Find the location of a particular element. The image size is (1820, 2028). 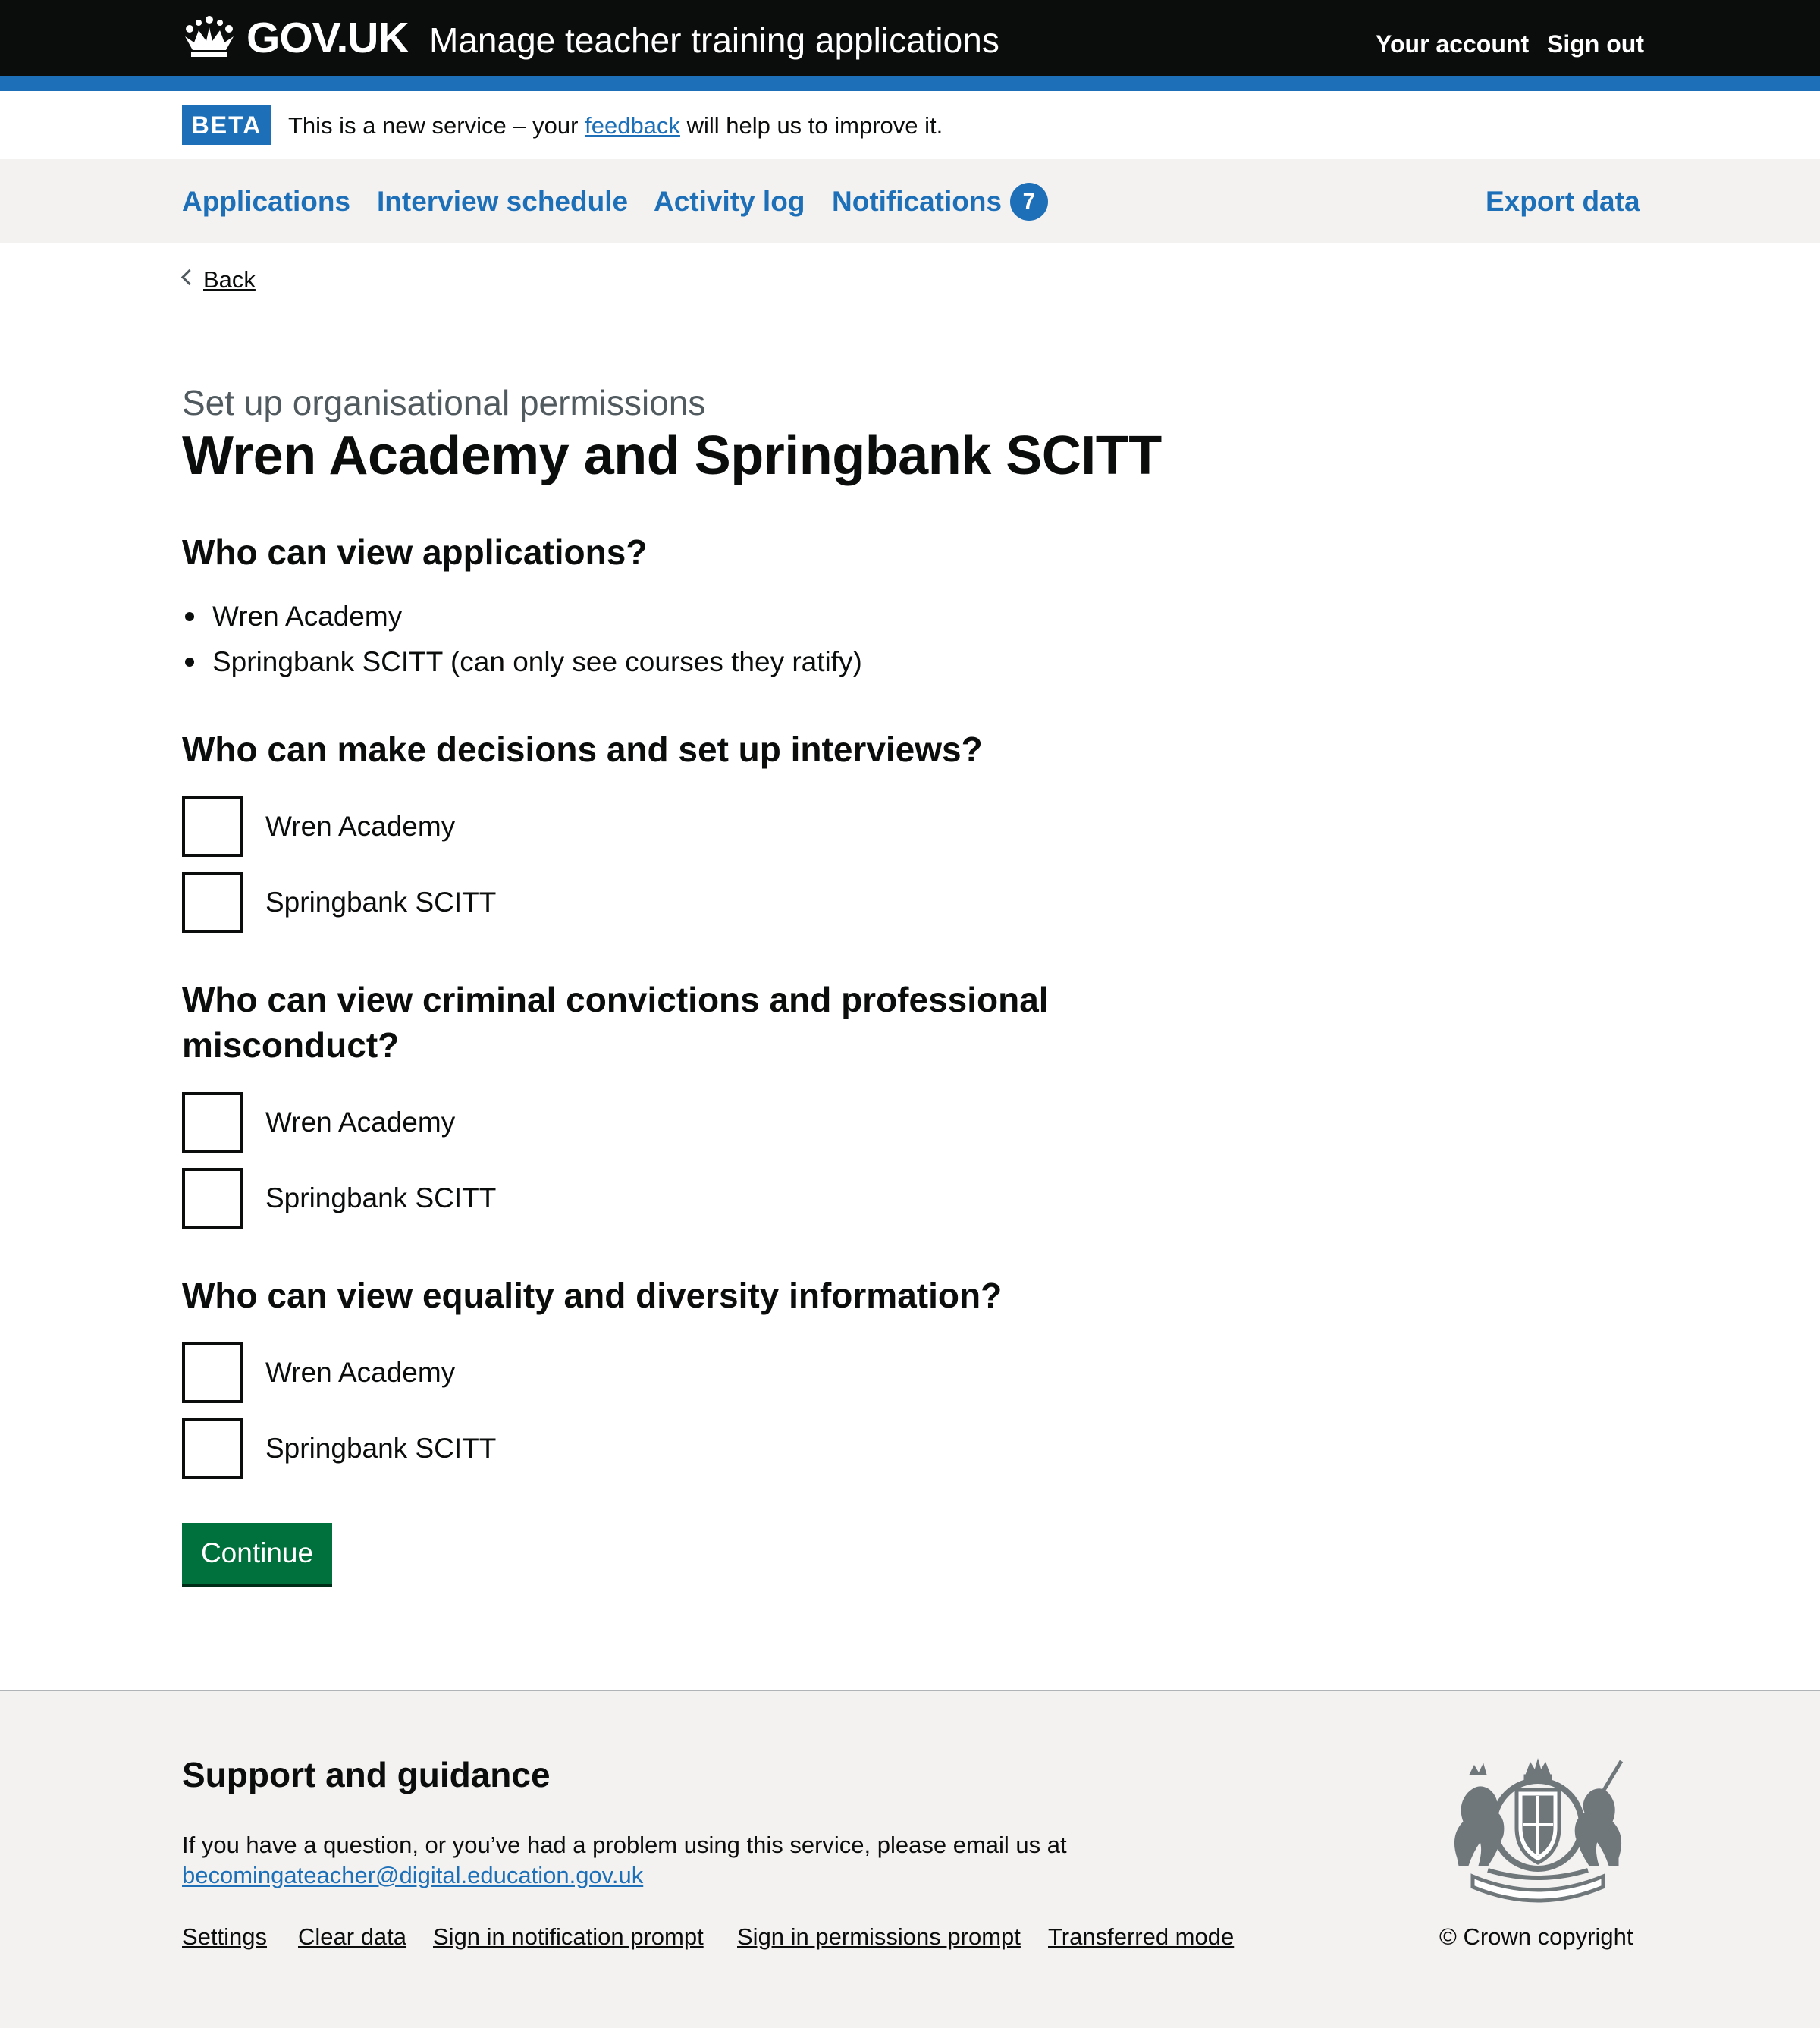

criminal-convictions-checkbox-springbank-scitt is located at coordinates (212, 1198).